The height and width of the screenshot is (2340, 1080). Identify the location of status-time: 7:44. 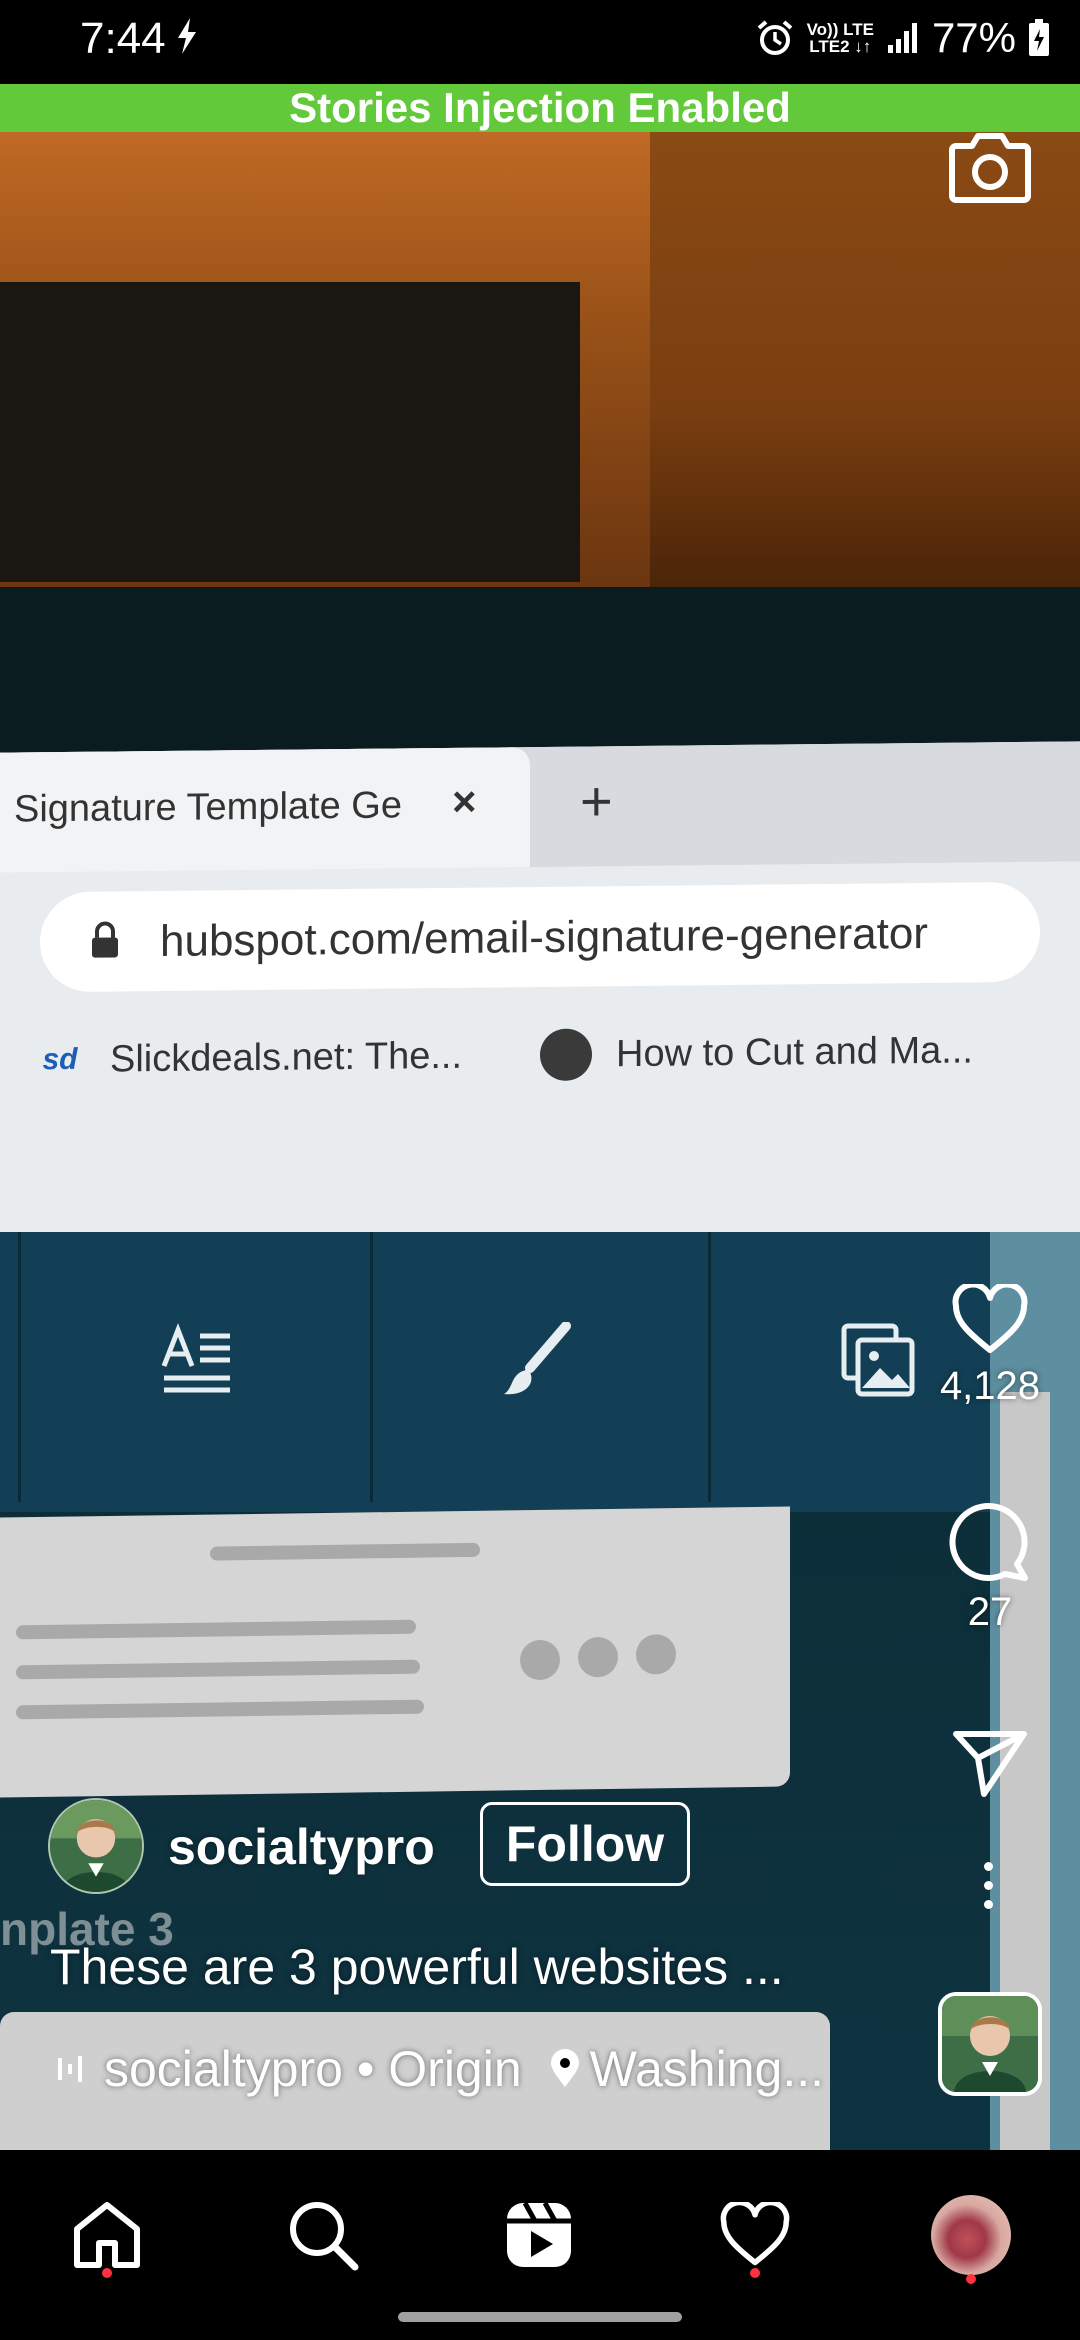
(123, 38).